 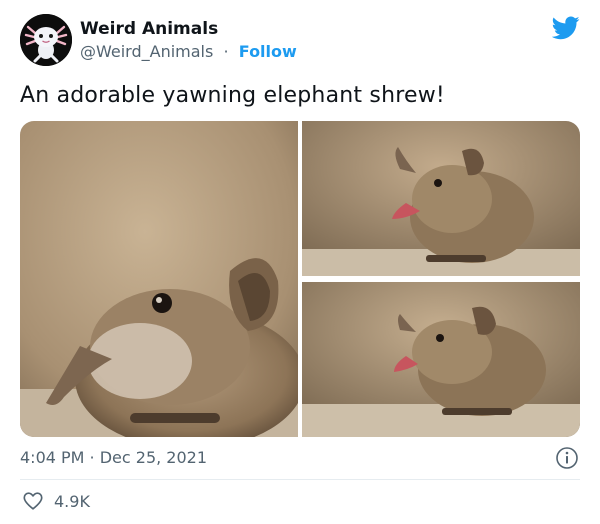 I want to click on display-name: Weird Animals, so click(x=149, y=29).